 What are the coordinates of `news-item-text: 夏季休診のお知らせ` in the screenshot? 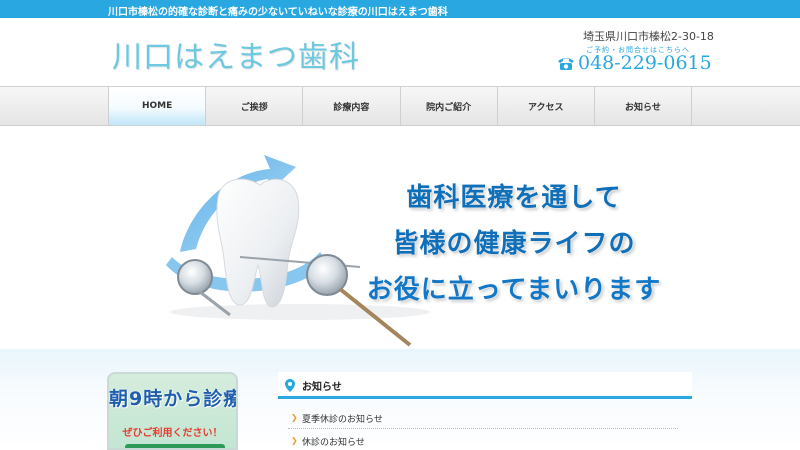 It's located at (342, 418).